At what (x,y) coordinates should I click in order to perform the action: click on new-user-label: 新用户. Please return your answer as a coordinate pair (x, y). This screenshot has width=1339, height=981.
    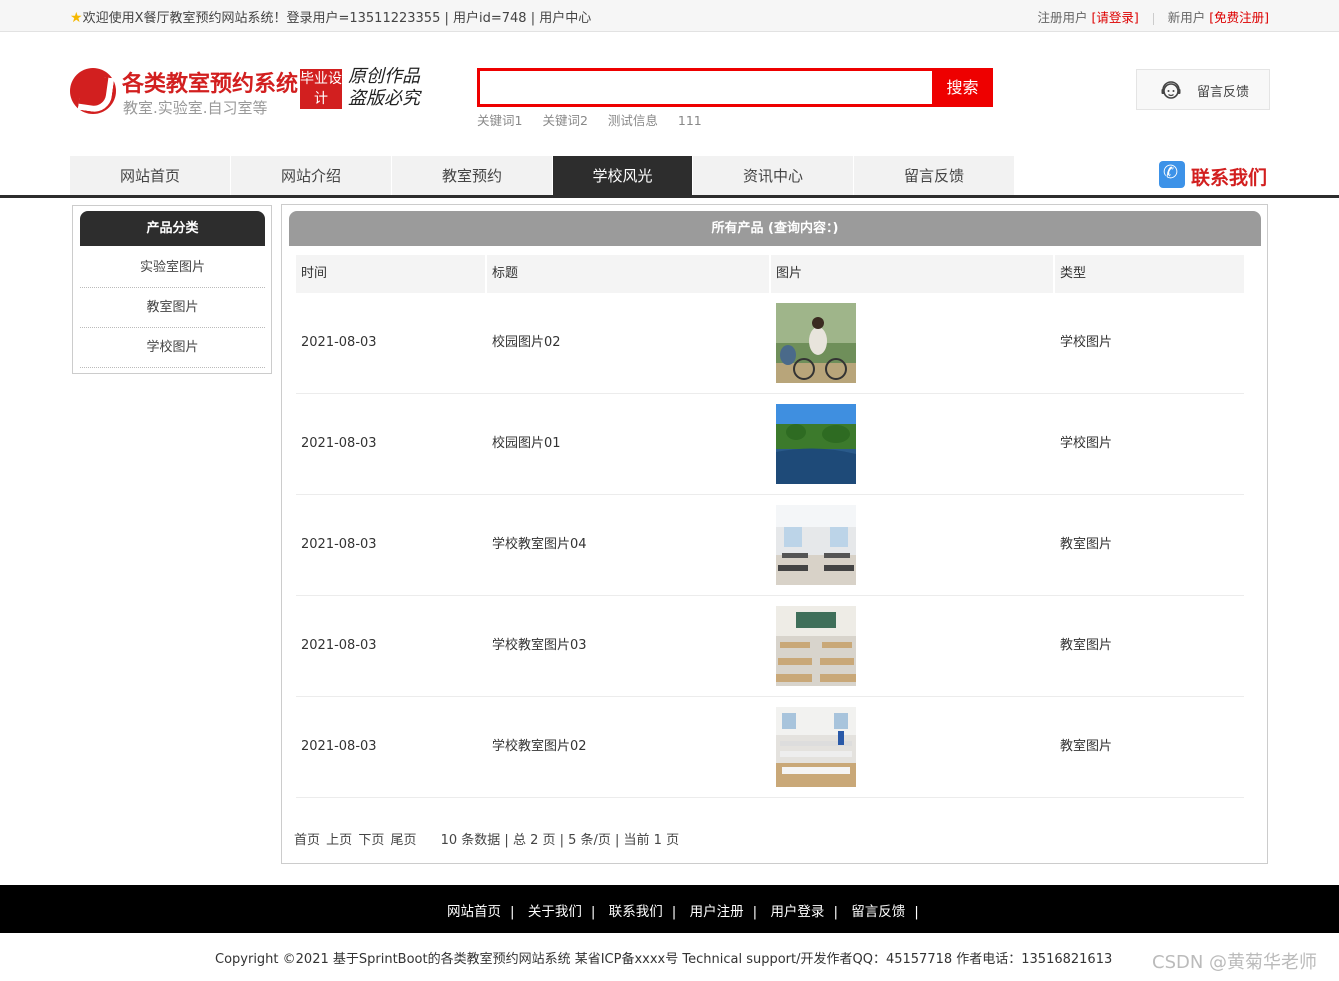
    Looking at the image, I should click on (1186, 17).